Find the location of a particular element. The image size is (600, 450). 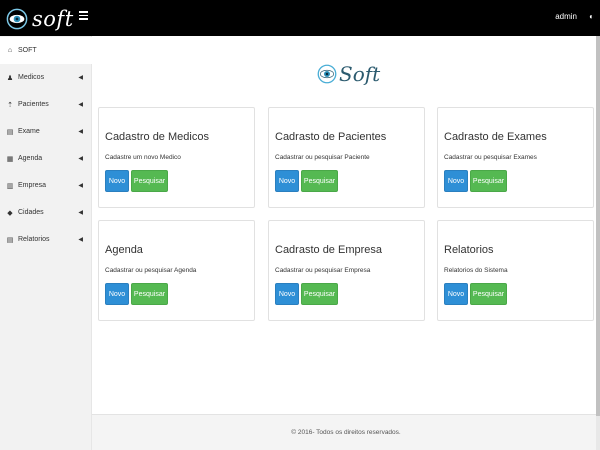

power-icon: ◐ is located at coordinates (591, 16).